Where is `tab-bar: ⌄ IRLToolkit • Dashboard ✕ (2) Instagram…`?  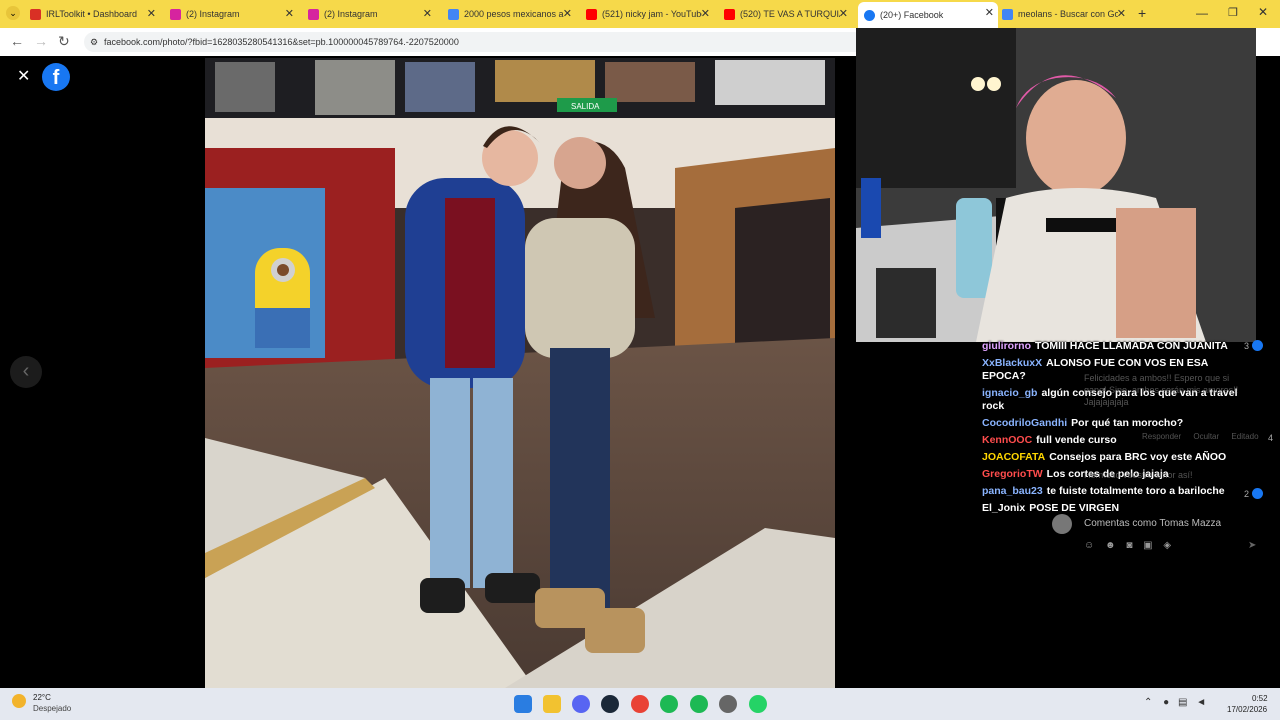
tab-bar: ⌄ IRLToolkit • Dashboard ✕ (2) Instagram… is located at coordinates (640, 14).